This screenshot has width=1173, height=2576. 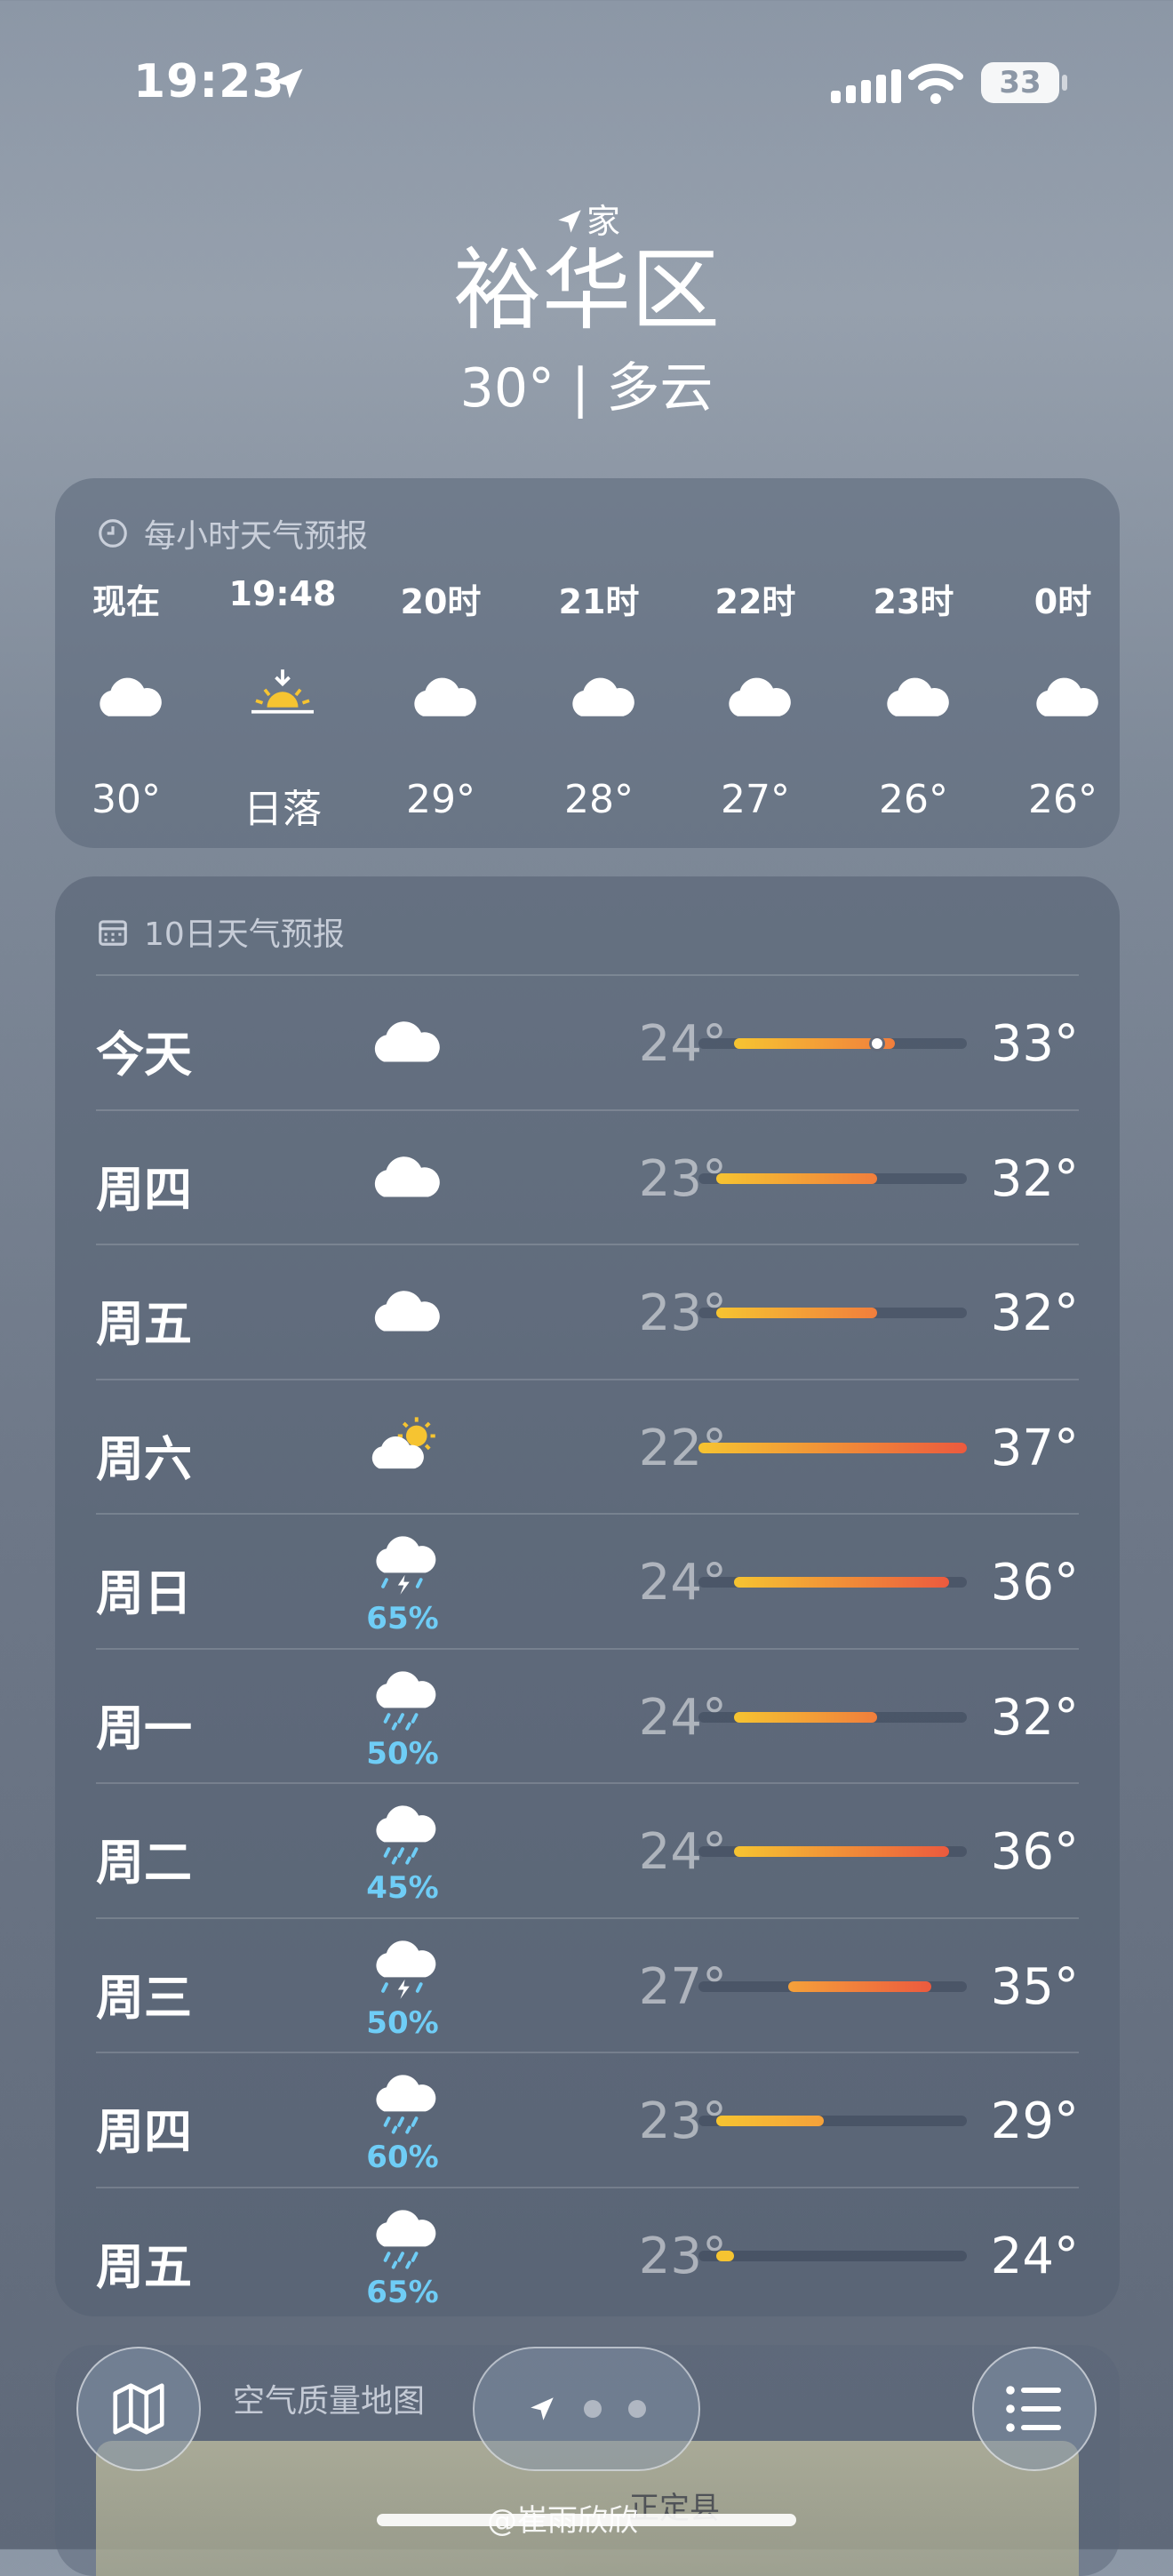 What do you see at coordinates (113, 933) in the screenshot?
I see `calendar-icon` at bounding box center [113, 933].